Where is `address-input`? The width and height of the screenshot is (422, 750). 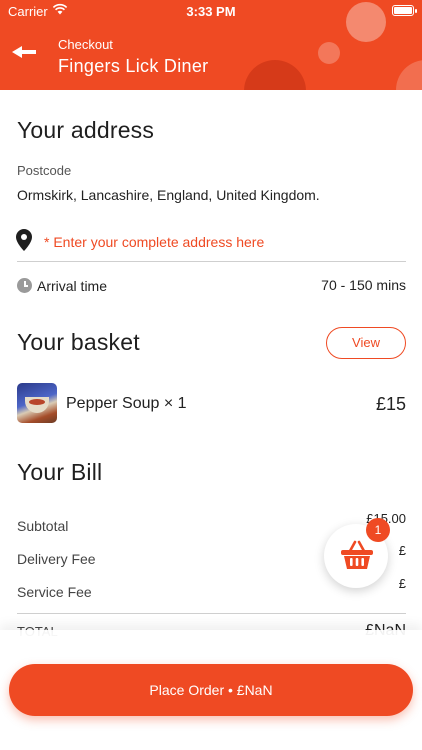 address-input is located at coordinates (225, 242).